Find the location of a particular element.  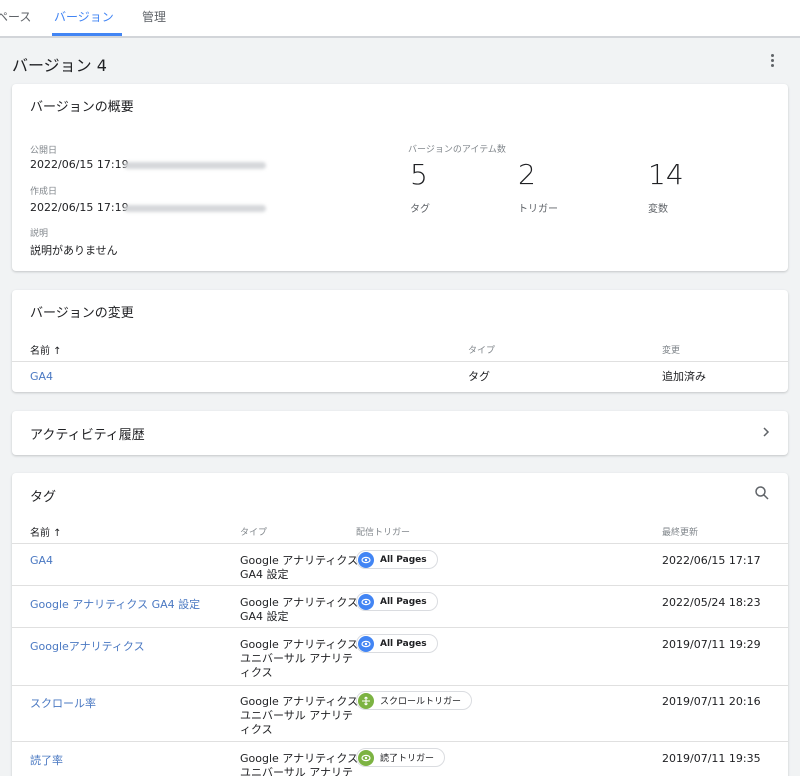

tab-versions: バージョン is located at coordinates (84, 16).